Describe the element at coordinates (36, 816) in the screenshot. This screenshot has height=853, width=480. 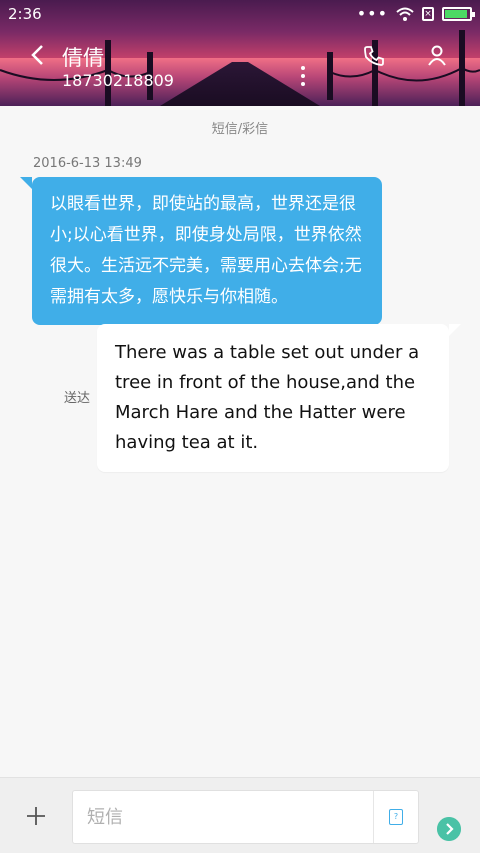
I see `plus-icon` at that location.